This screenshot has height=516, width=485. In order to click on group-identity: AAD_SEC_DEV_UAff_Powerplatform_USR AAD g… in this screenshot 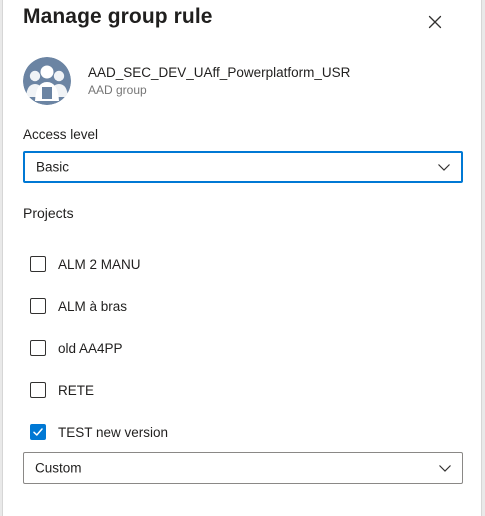, I will do `click(186, 81)`.